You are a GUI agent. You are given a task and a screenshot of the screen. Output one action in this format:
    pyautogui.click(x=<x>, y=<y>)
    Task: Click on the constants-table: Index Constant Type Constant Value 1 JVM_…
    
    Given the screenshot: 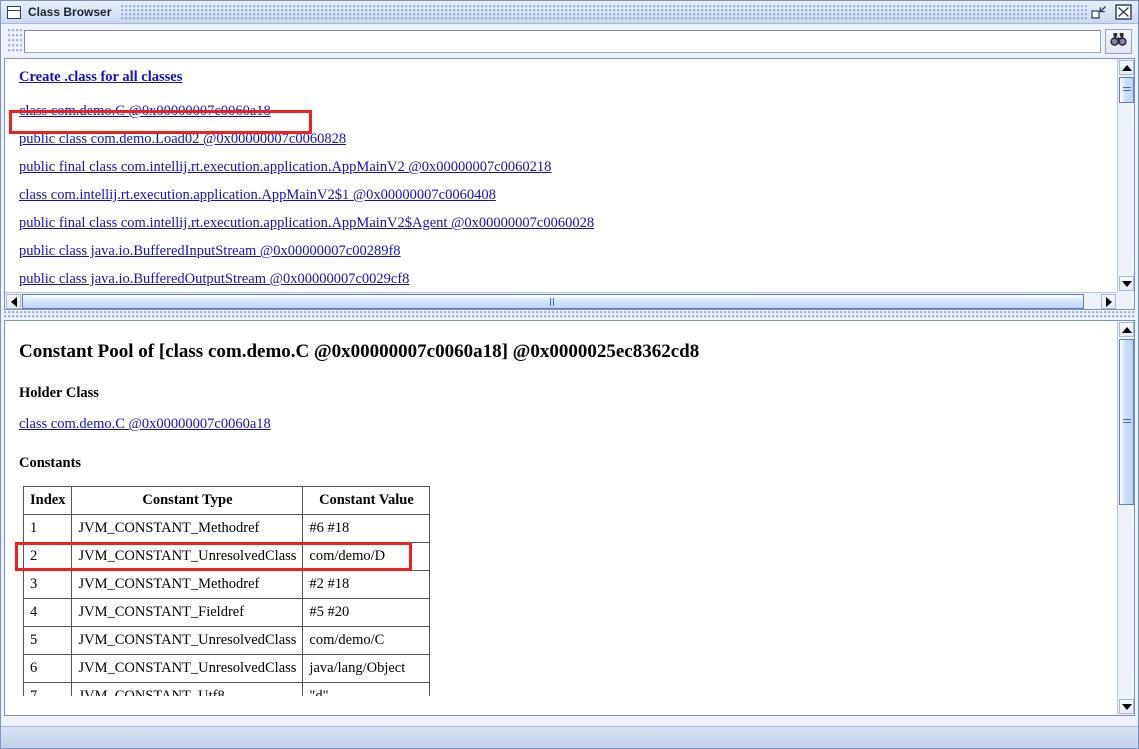 What is the action you would take?
    pyautogui.click(x=226, y=591)
    